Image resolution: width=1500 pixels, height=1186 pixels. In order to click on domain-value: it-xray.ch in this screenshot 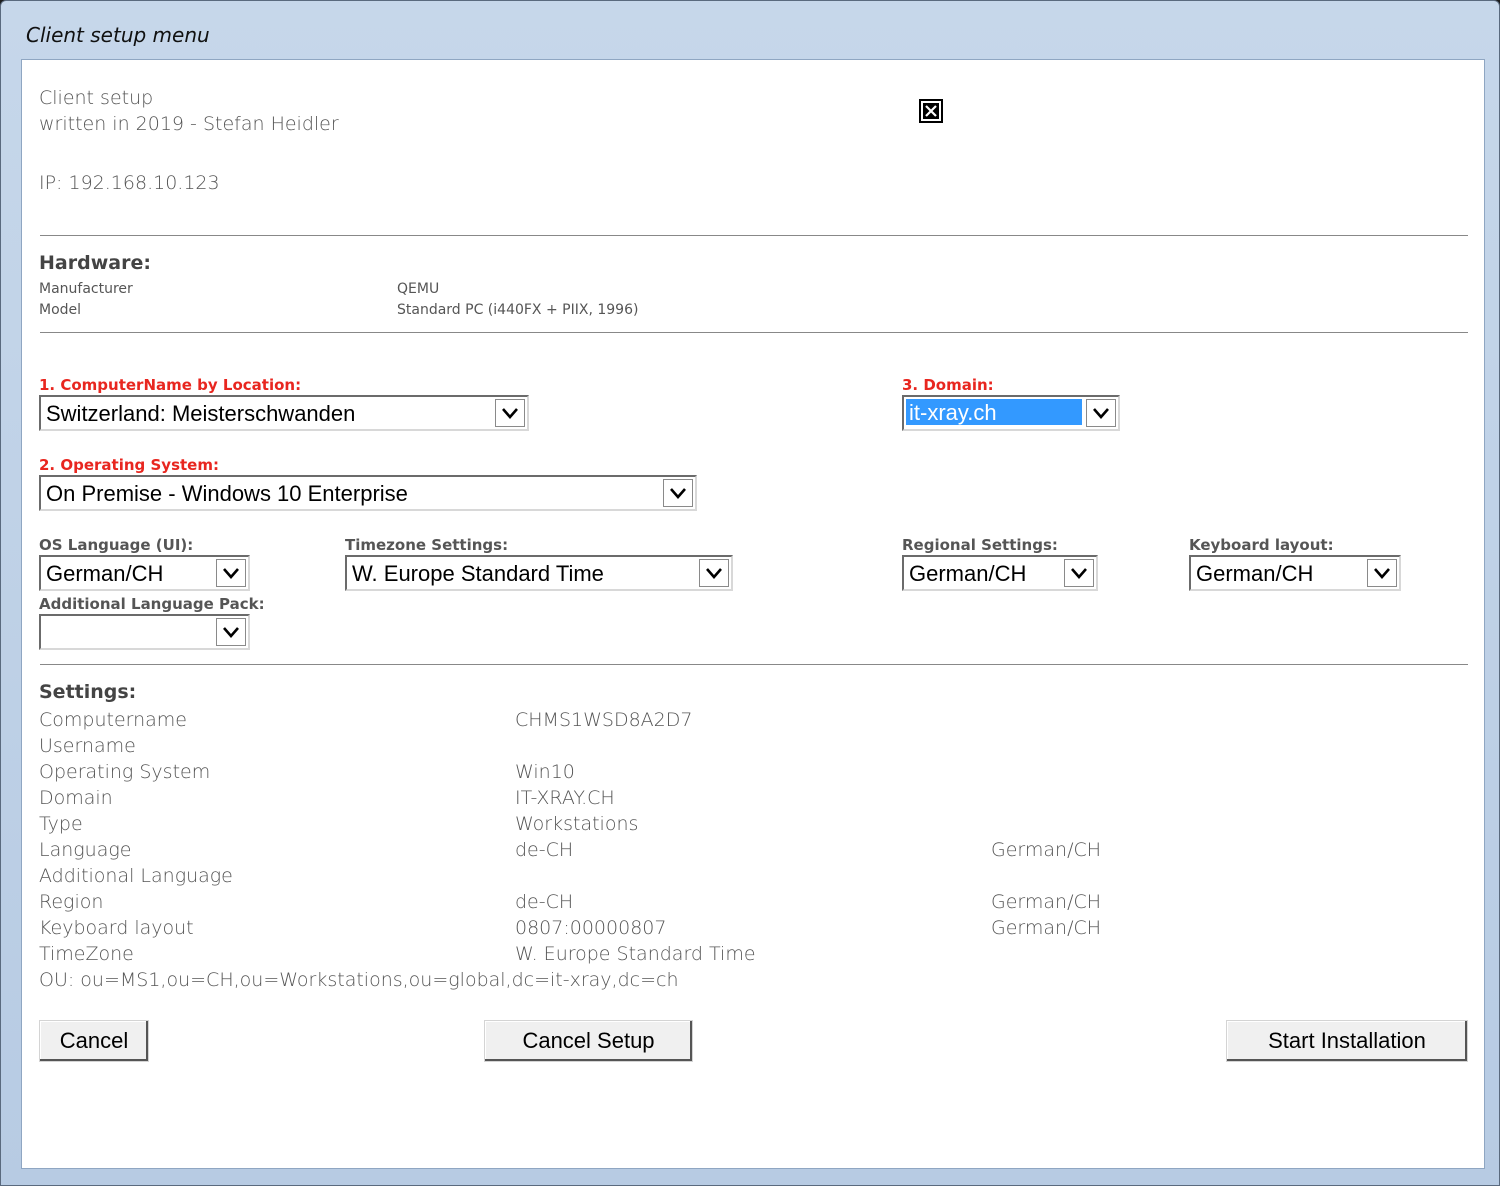, I will do `click(994, 412)`.